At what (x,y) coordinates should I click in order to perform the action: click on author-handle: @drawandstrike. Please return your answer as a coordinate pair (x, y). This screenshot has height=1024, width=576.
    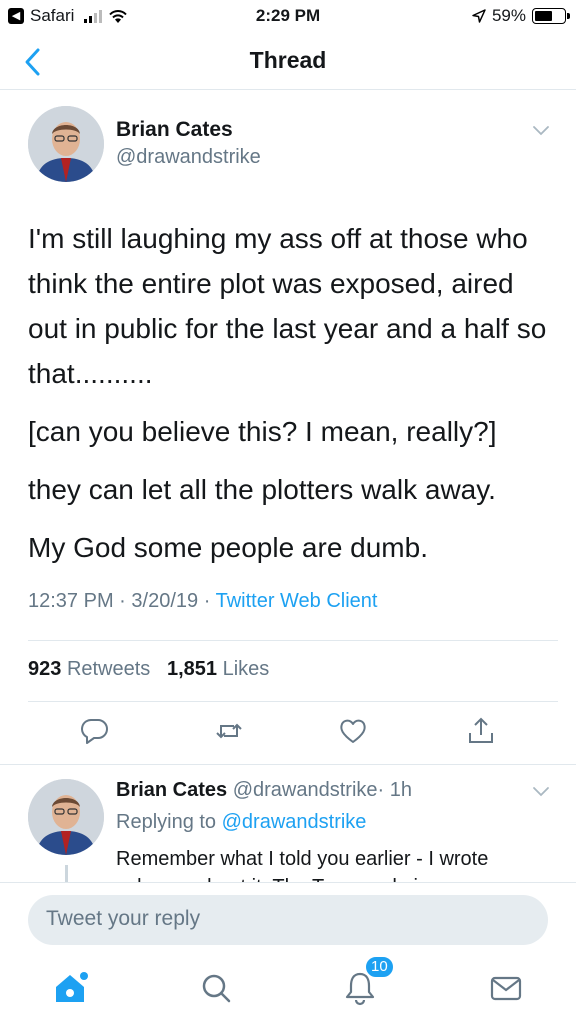
    Looking at the image, I should click on (188, 157).